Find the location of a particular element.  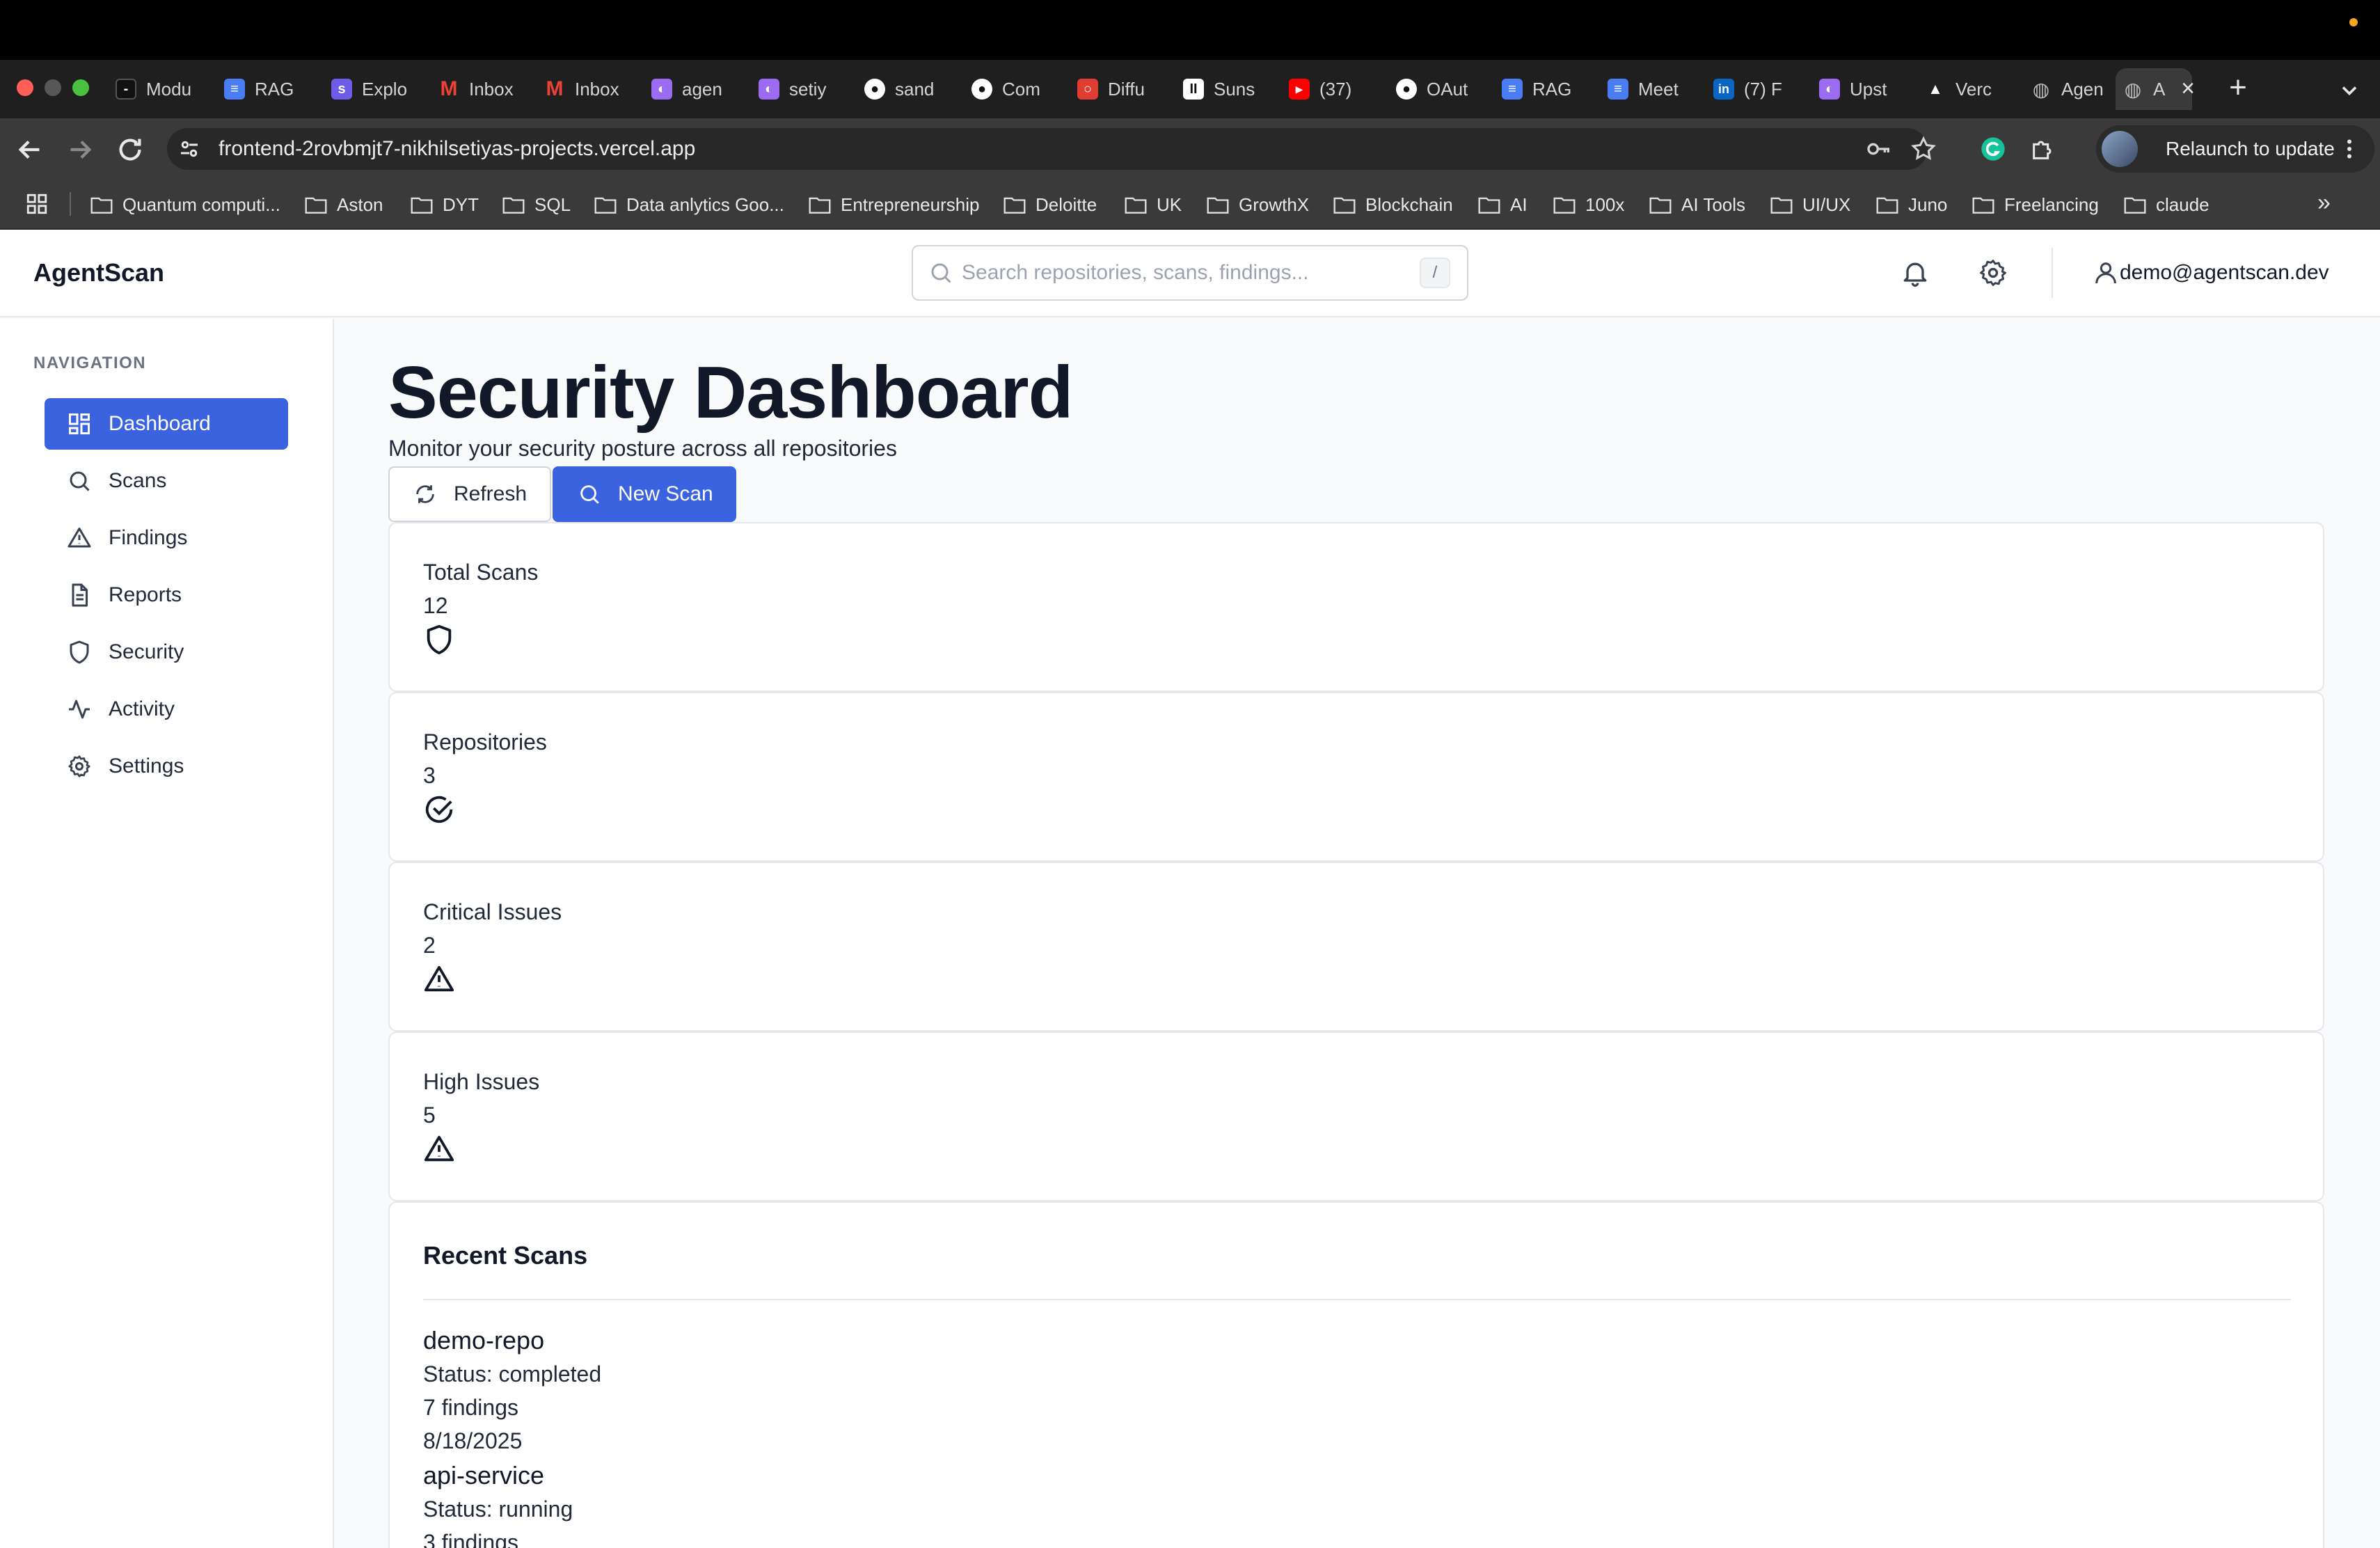

key-icon is located at coordinates (1878, 149).